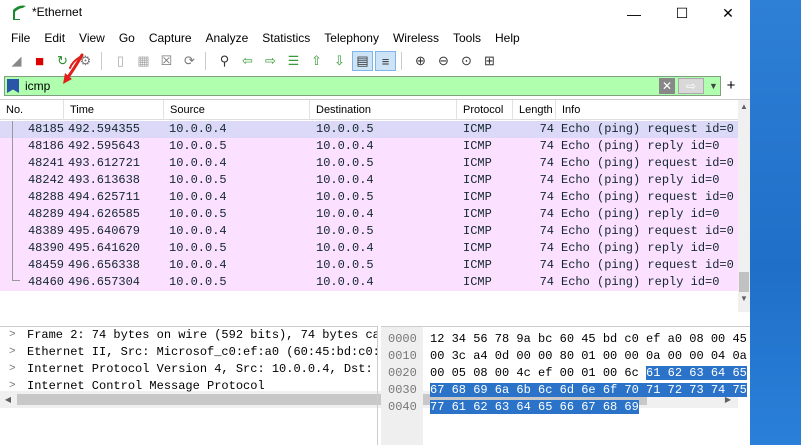  Describe the element at coordinates (713, 86) in the screenshot. I see `filter-history-dropdown: ▼` at that location.